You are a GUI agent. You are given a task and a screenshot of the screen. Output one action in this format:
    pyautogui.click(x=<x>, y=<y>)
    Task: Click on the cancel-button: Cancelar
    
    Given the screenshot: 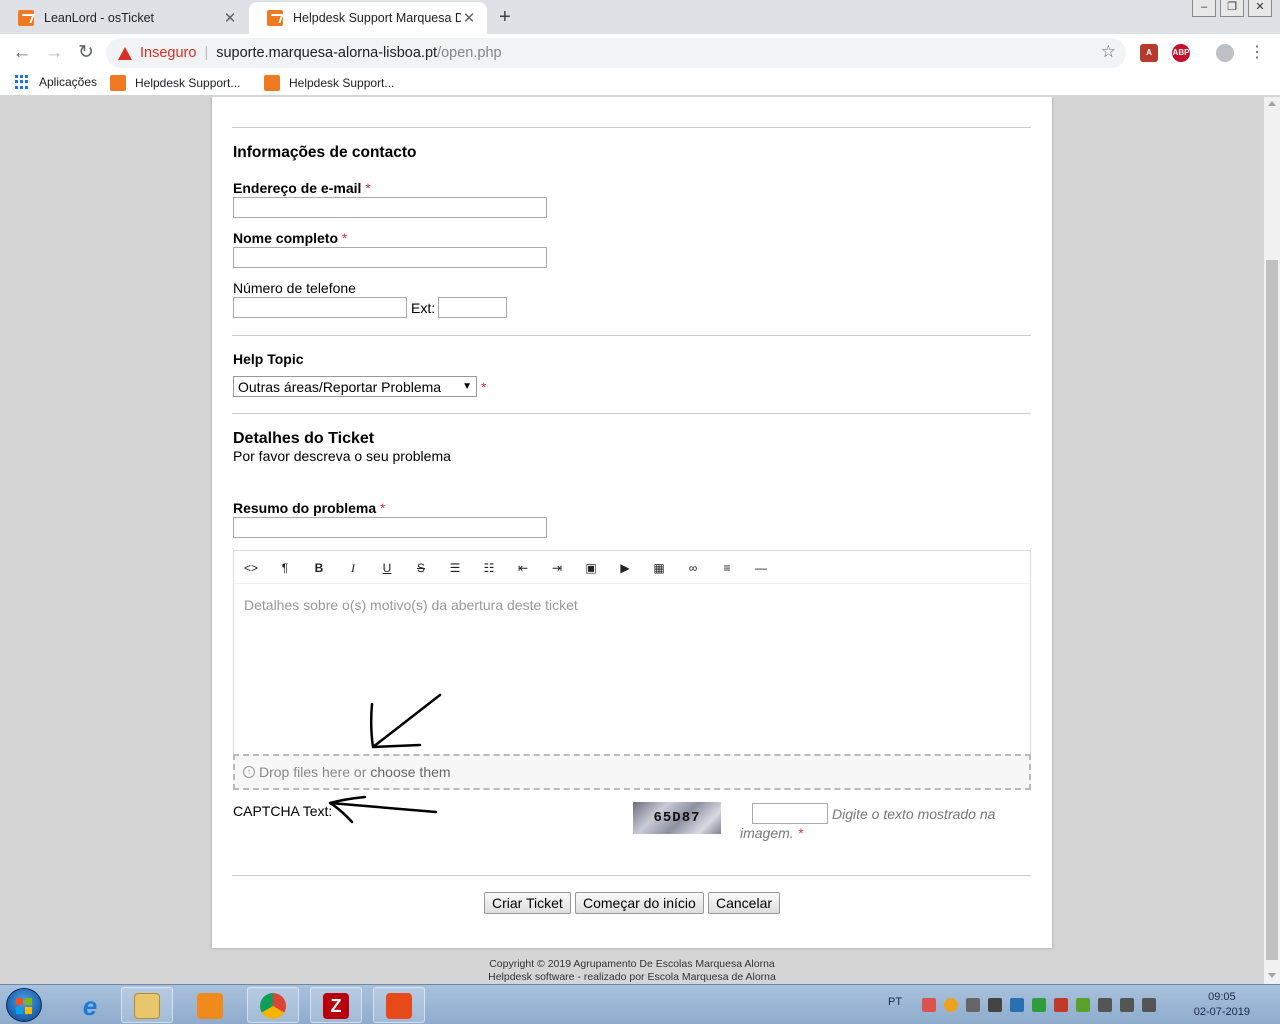 What is the action you would take?
    pyautogui.click(x=744, y=903)
    